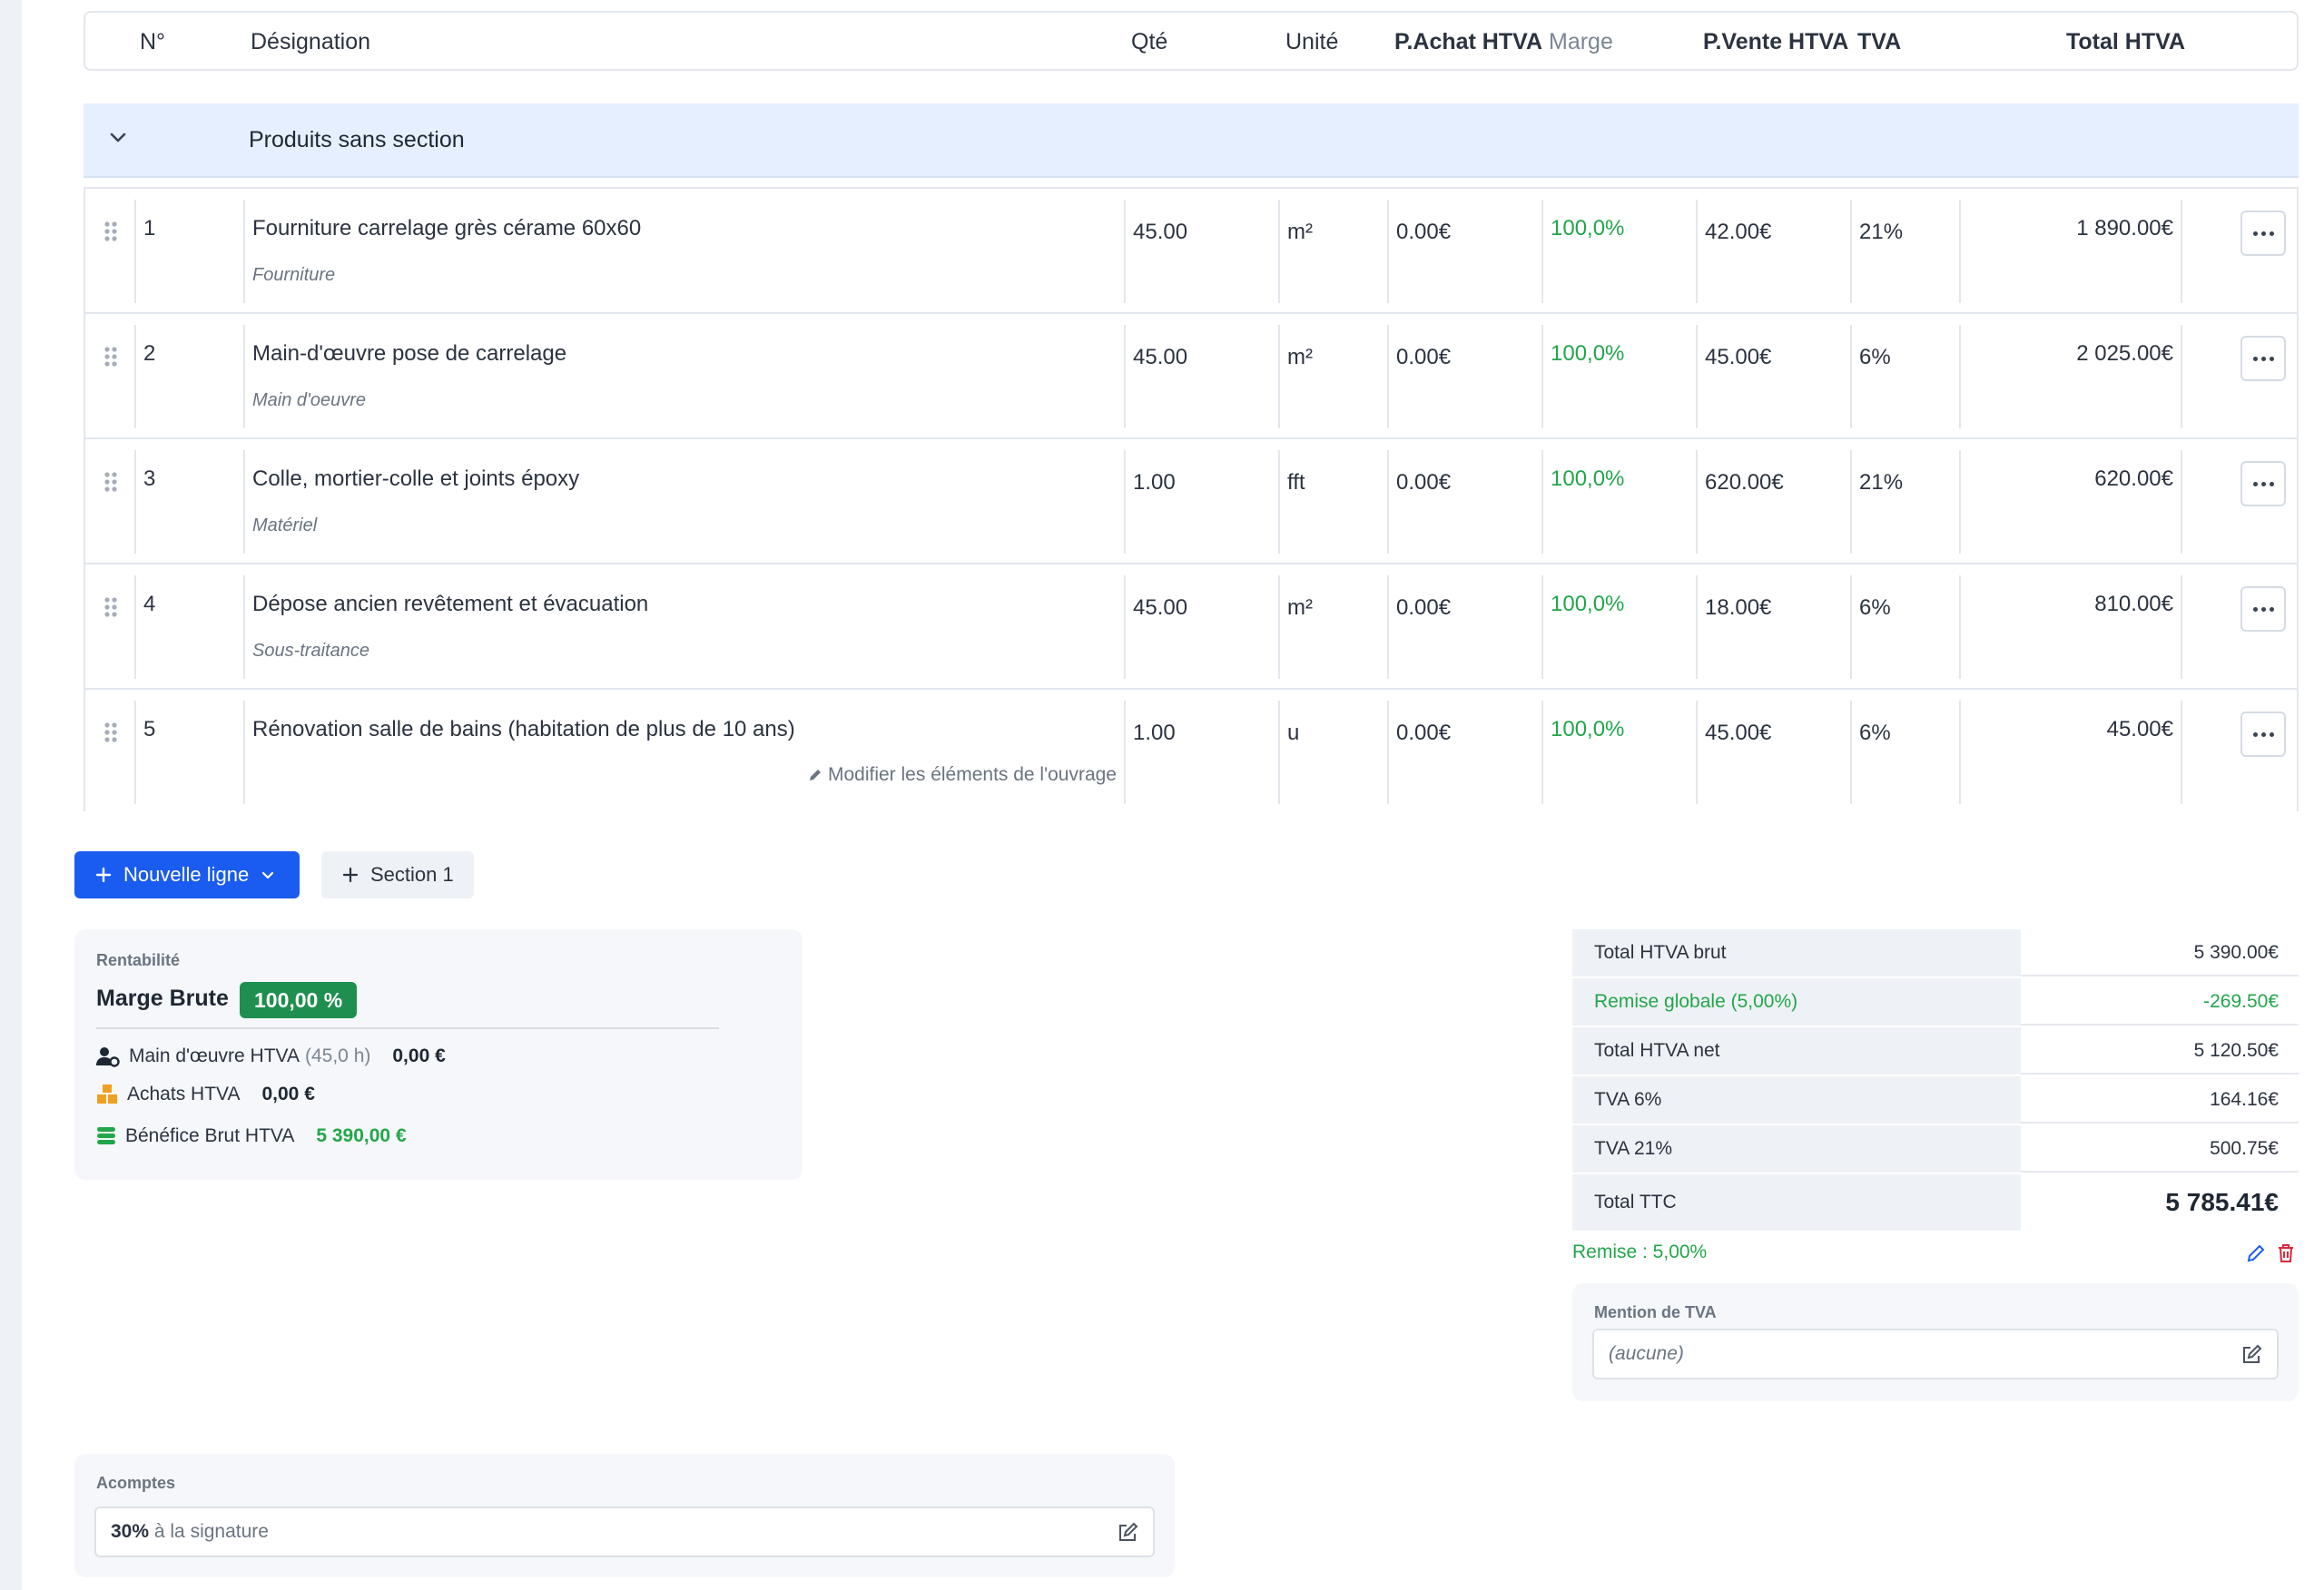  I want to click on plus-icon, so click(103, 875).